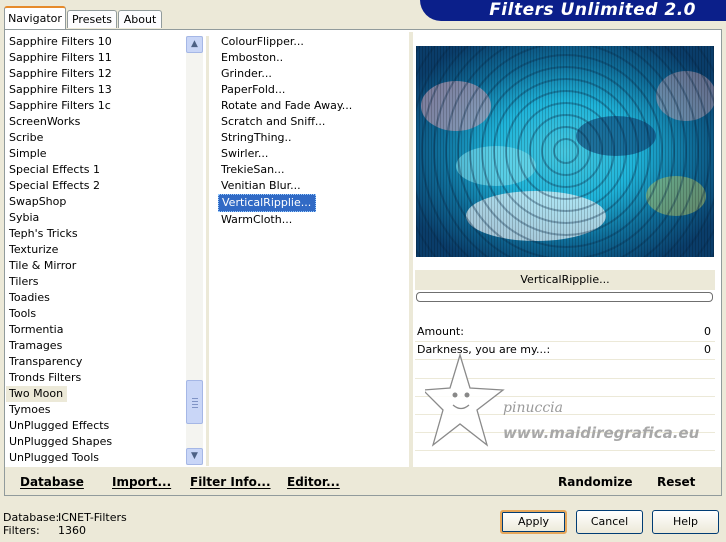 The image size is (726, 542). What do you see at coordinates (53, 170) in the screenshot?
I see `category-item: Special Effects 1` at bounding box center [53, 170].